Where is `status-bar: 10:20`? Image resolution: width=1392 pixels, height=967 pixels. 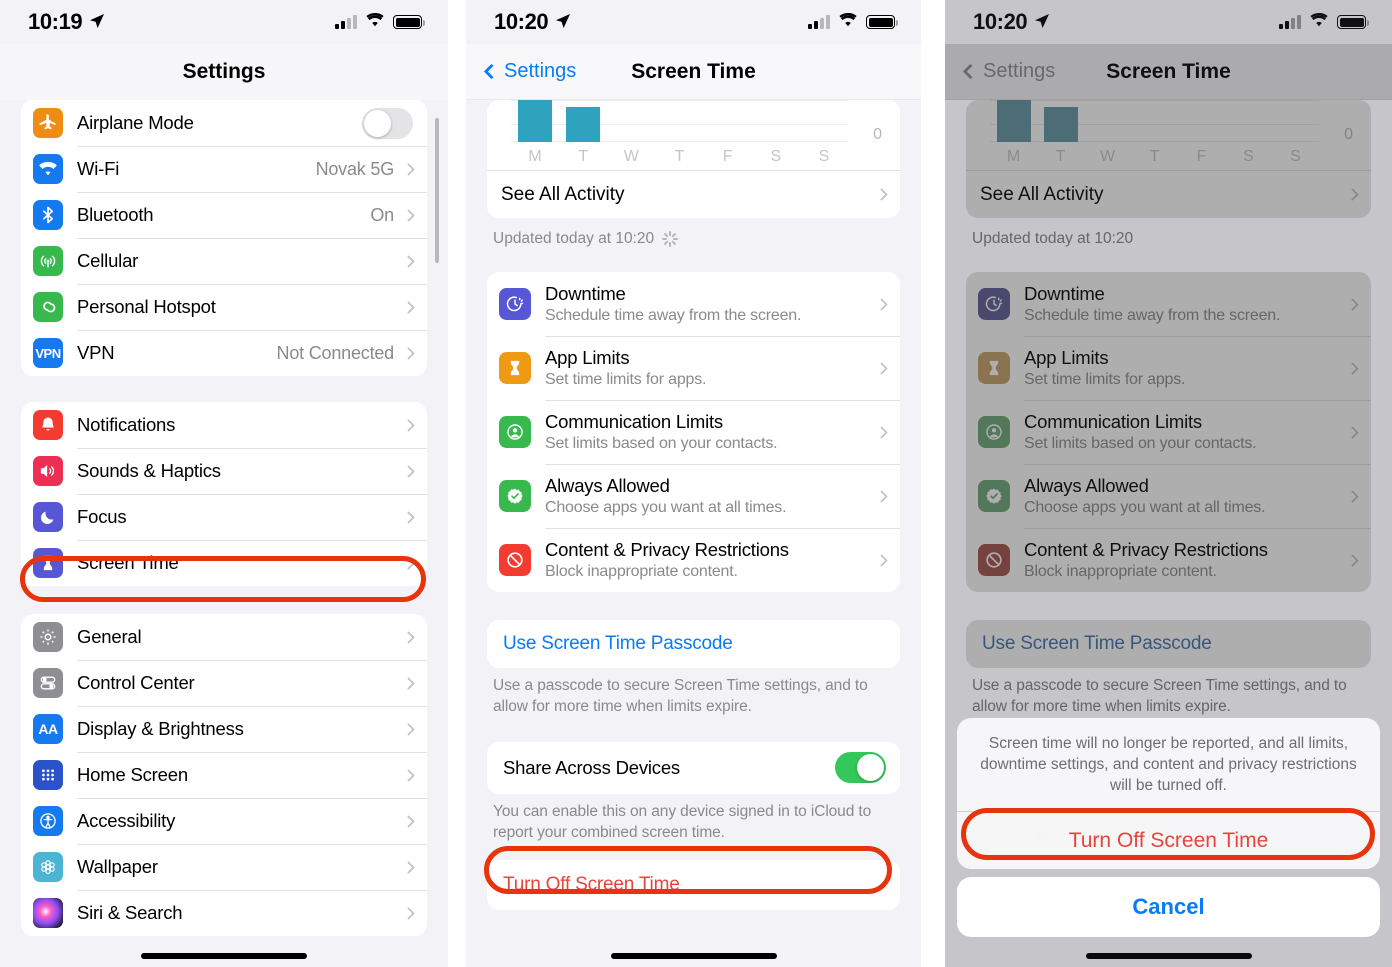
status-bar: 10:20 is located at coordinates (693, 22).